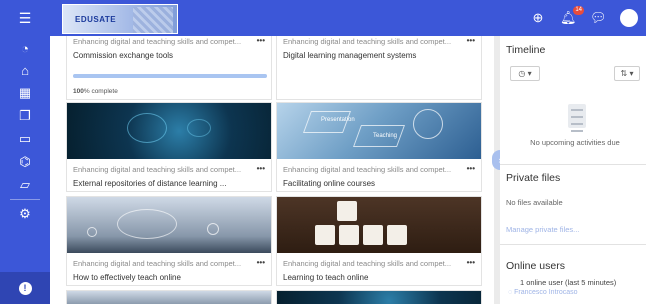 Image resolution: width=646 pixels, height=304 pixels. What do you see at coordinates (153, 20) in the screenshot?
I see `logo-graphic` at bounding box center [153, 20].